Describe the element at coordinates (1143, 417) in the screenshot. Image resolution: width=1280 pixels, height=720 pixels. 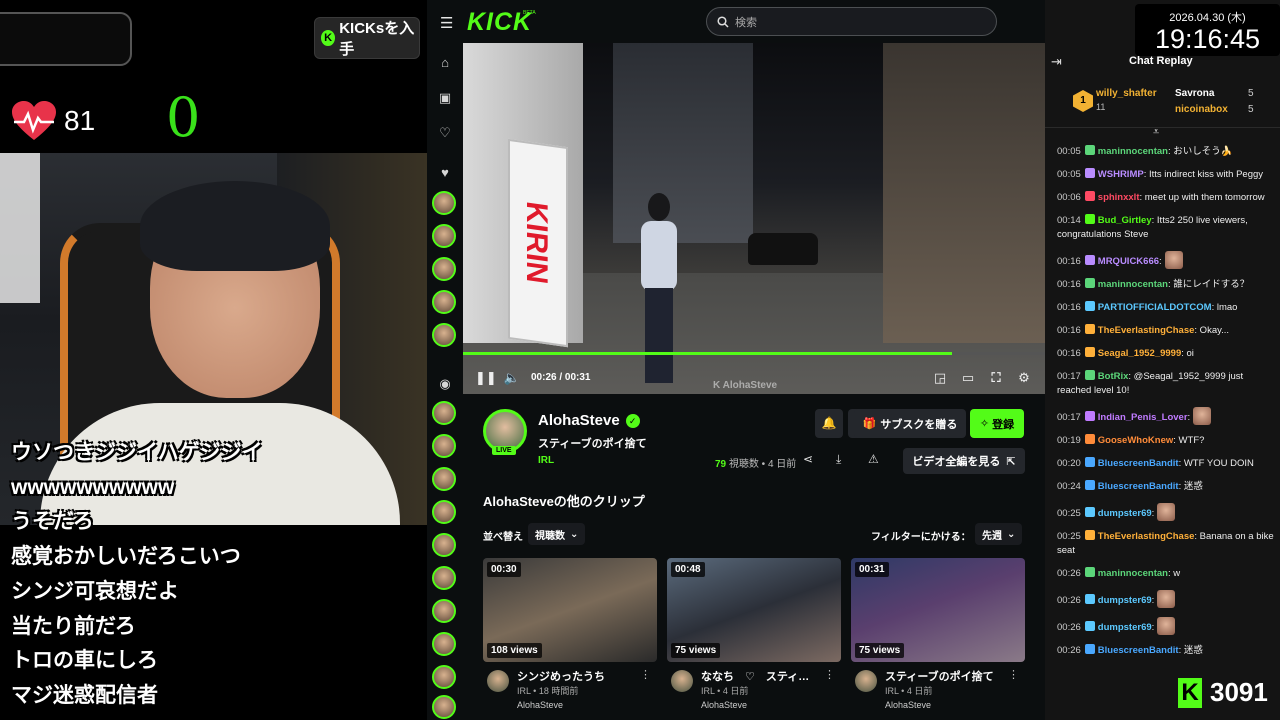
I see `chat-username: Indian_Penis_Lover` at that location.